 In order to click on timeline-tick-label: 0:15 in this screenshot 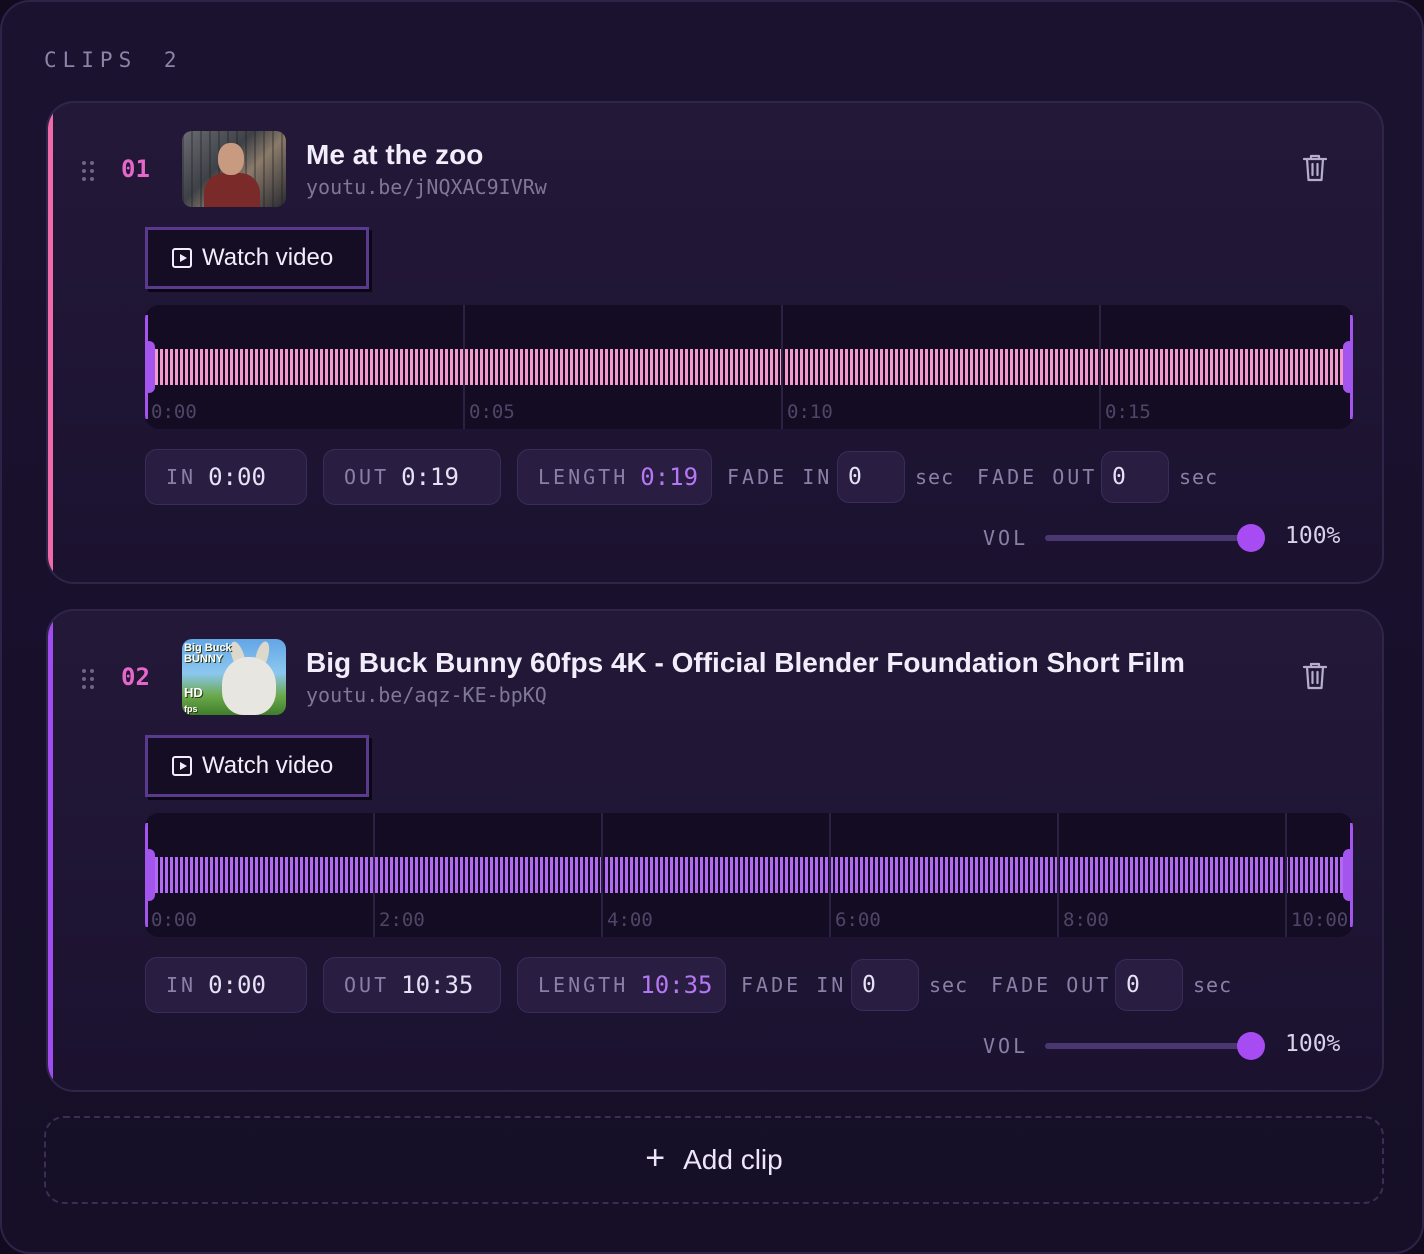, I will do `click(1128, 412)`.